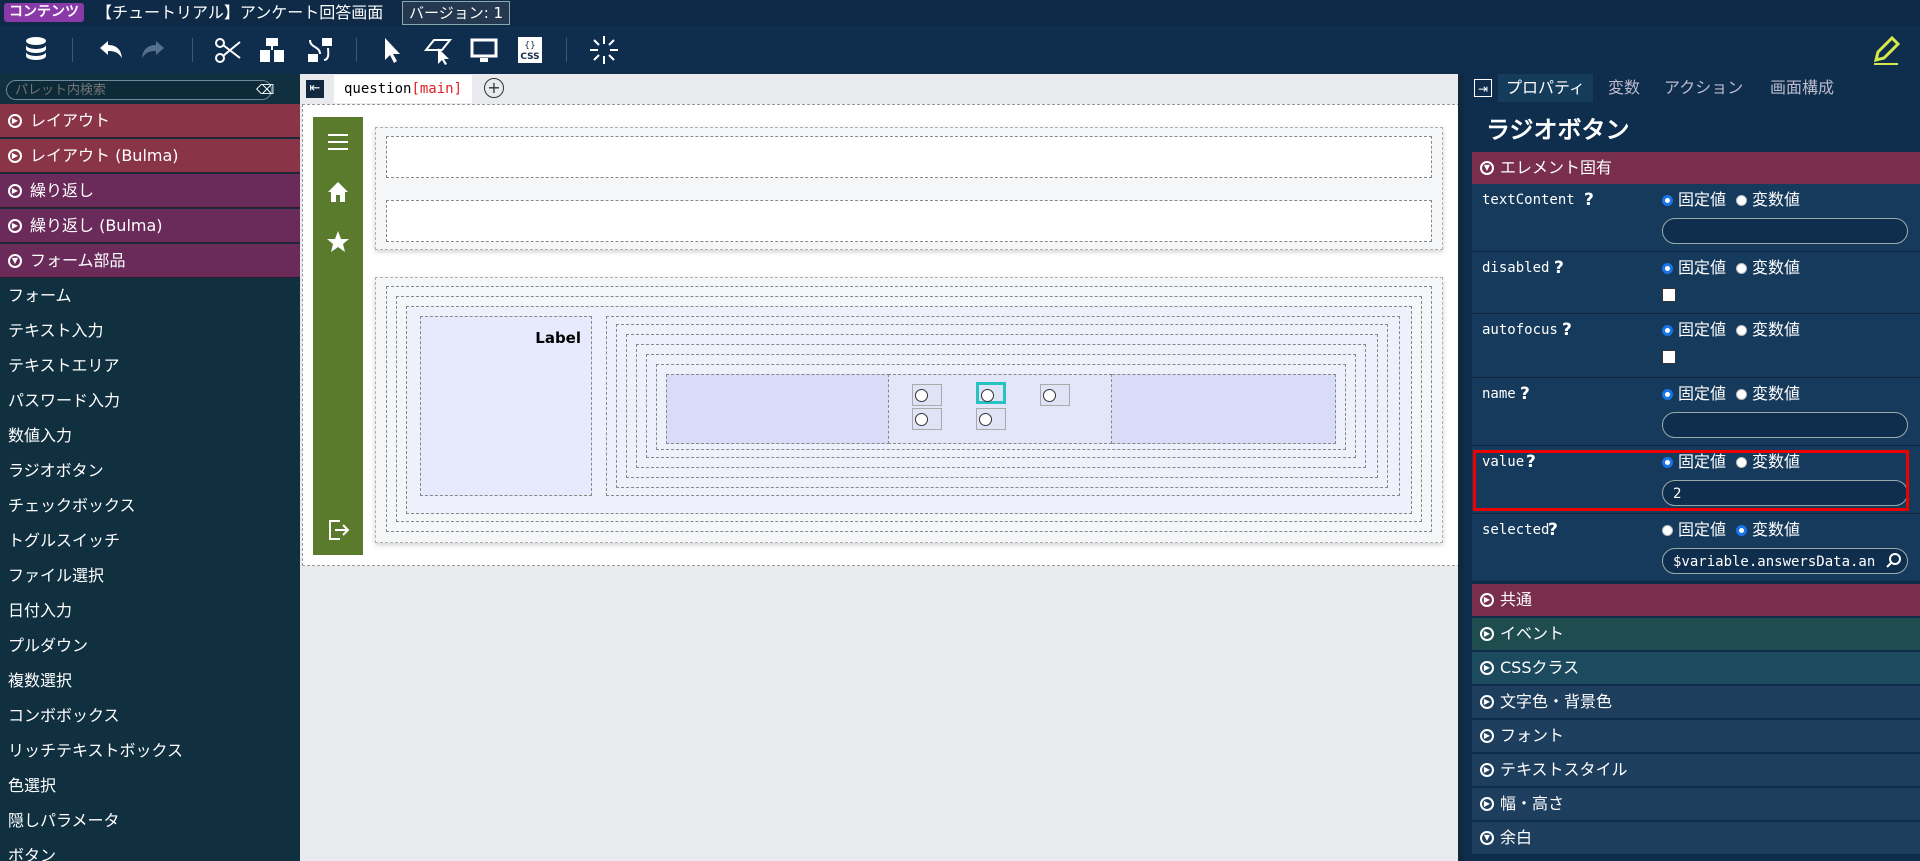 Image resolution: width=1920 pixels, height=861 pixels. What do you see at coordinates (40, 436) in the screenshot?
I see `palette-item-number: 数値入力` at bounding box center [40, 436].